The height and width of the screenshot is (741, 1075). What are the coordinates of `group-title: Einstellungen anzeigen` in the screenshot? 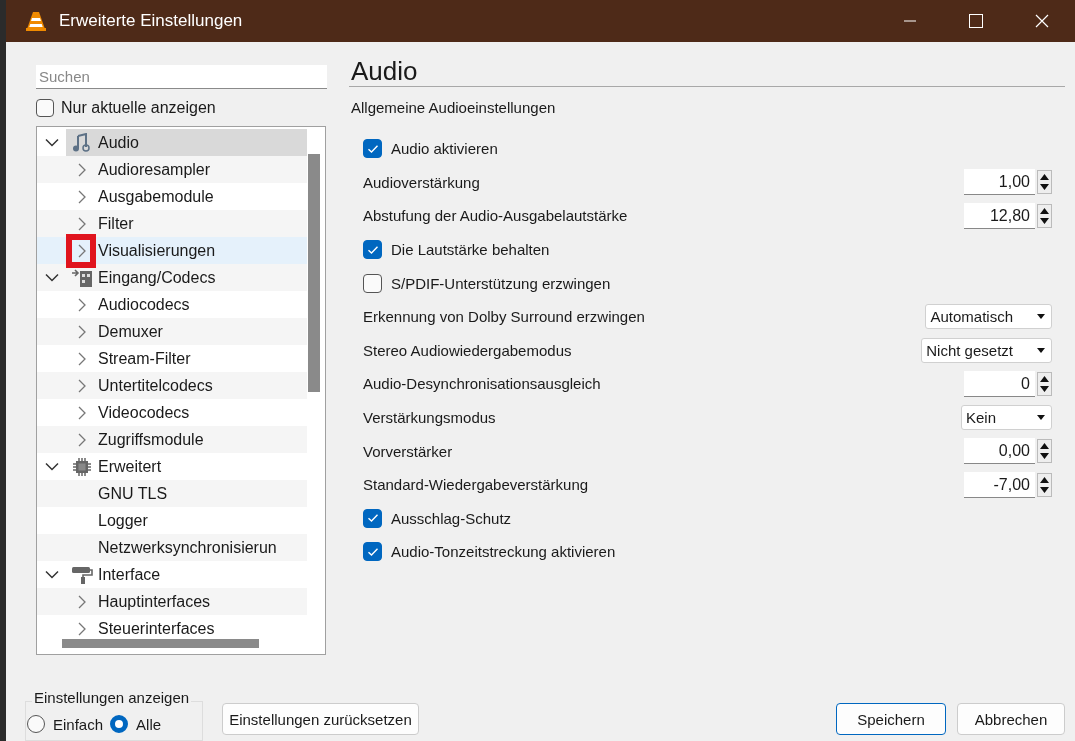 It's located at (112, 697).